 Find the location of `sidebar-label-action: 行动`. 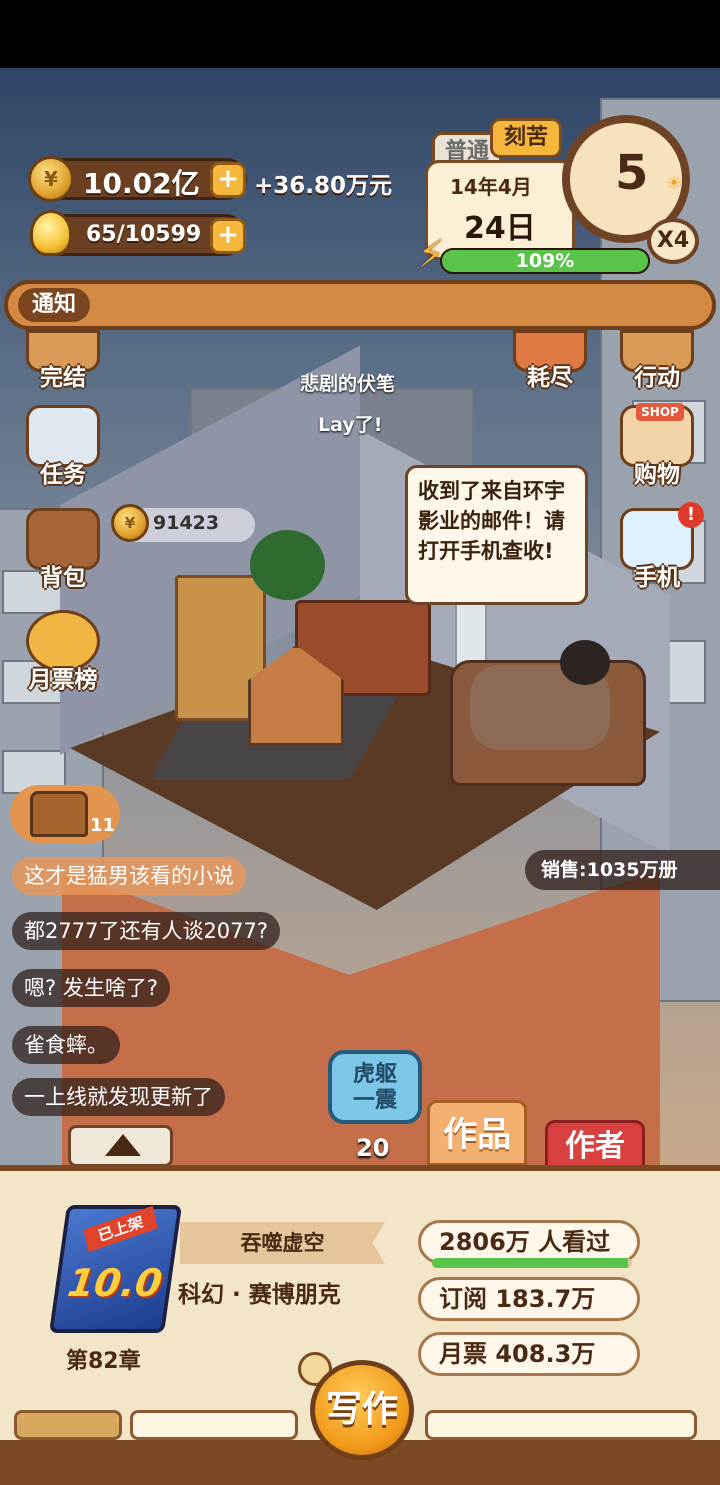

sidebar-label-action: 行动 is located at coordinates (657, 378).